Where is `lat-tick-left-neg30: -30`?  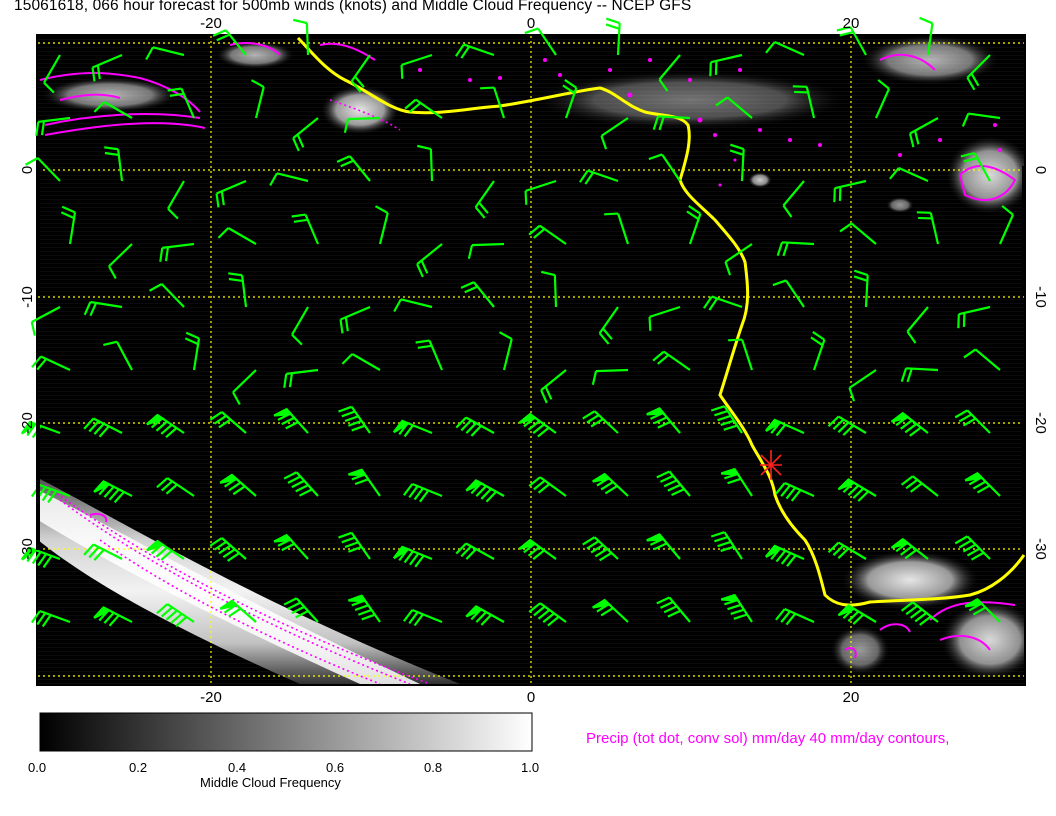 lat-tick-left-neg30: -30 is located at coordinates (27, 549).